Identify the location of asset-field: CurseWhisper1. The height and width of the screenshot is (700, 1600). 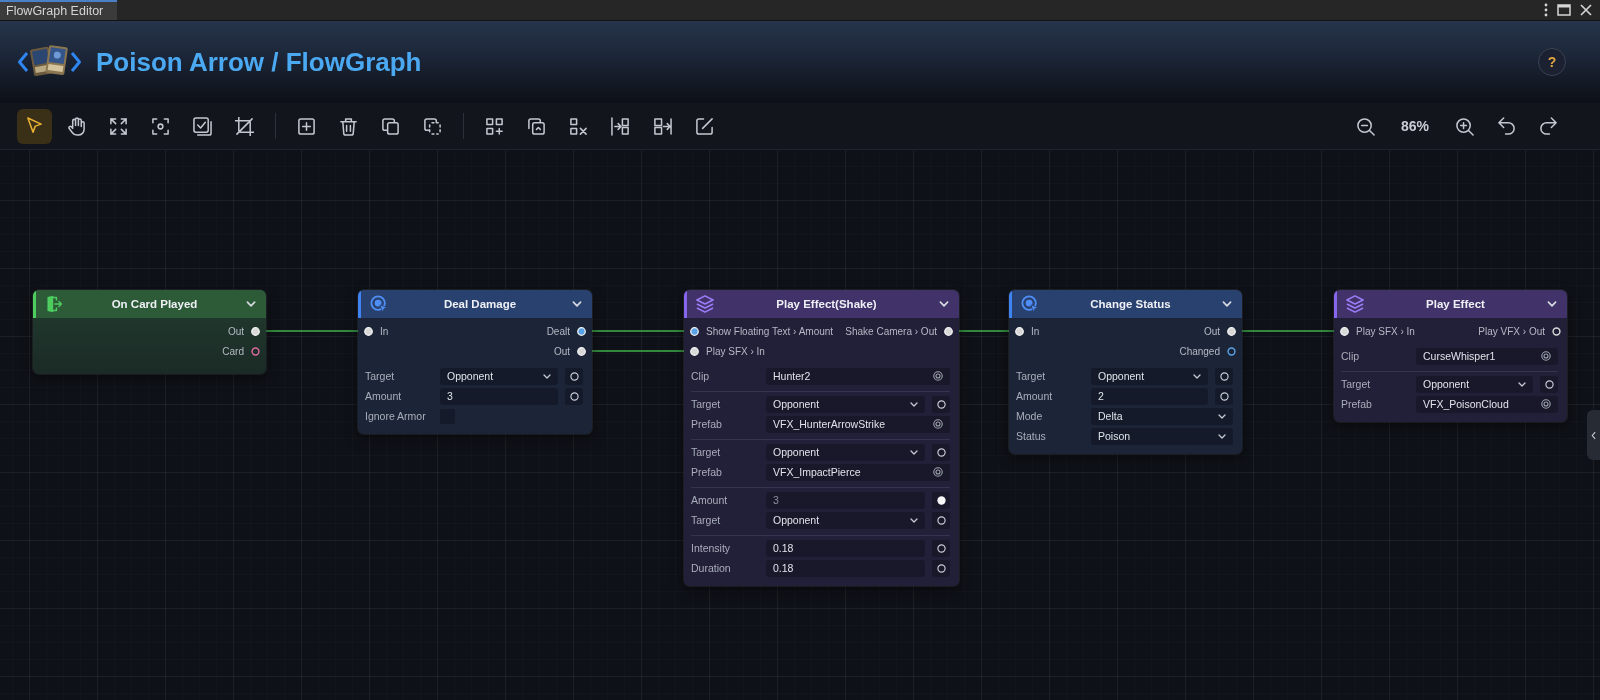
(1487, 356).